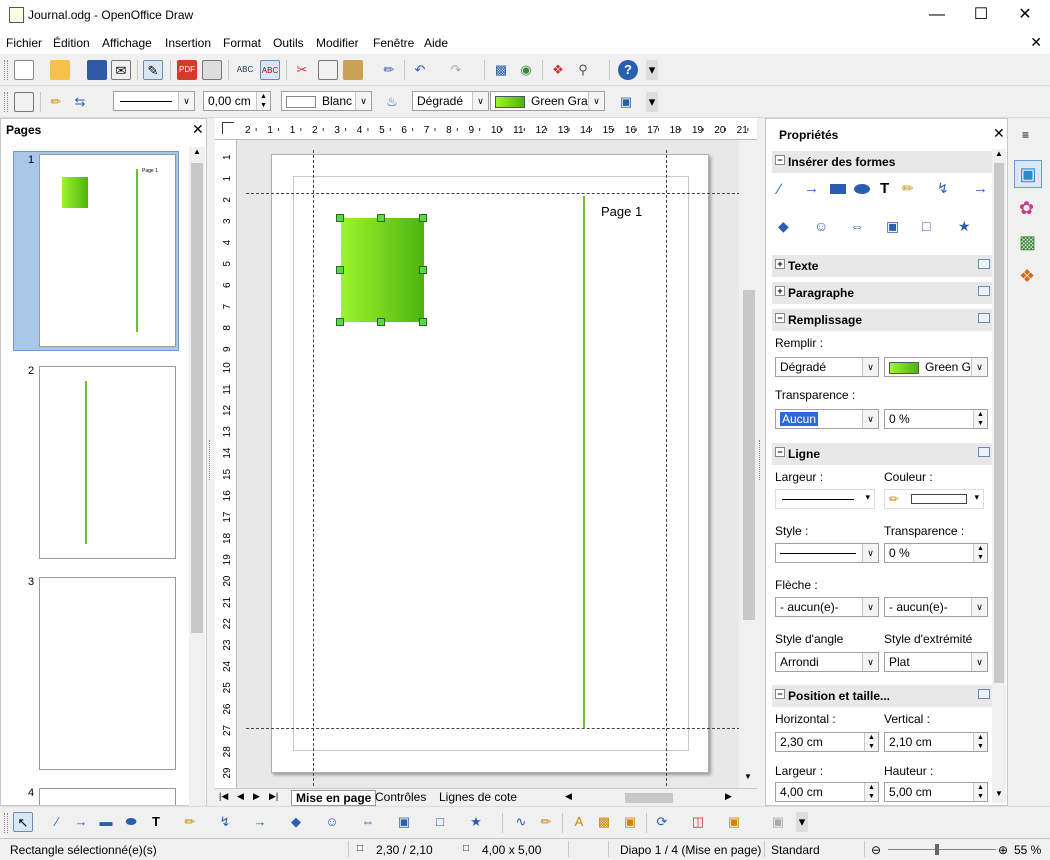  Describe the element at coordinates (127, 43) in the screenshot. I see `menu-affichage: Affichage` at that location.